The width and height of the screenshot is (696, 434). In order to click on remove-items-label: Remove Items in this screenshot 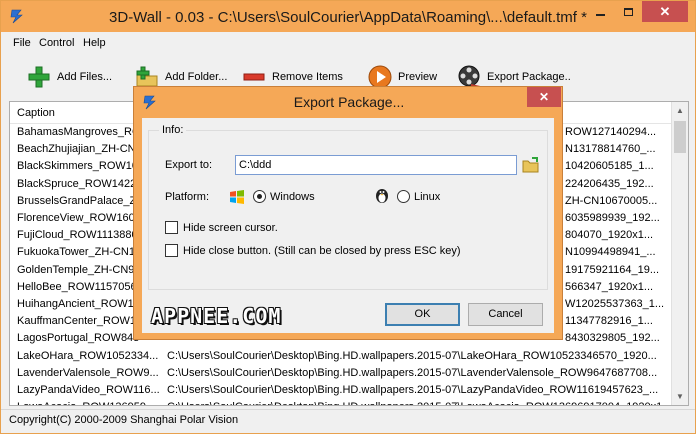, I will do `click(307, 77)`.